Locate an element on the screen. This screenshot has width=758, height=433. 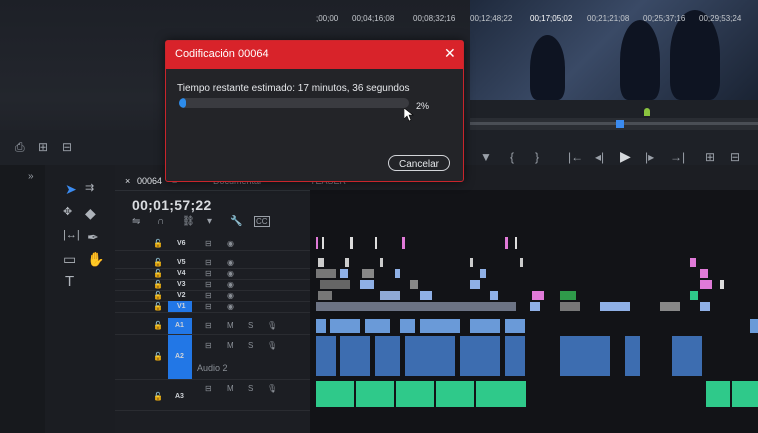
play-icon: ▶ is located at coordinates (625, 156).